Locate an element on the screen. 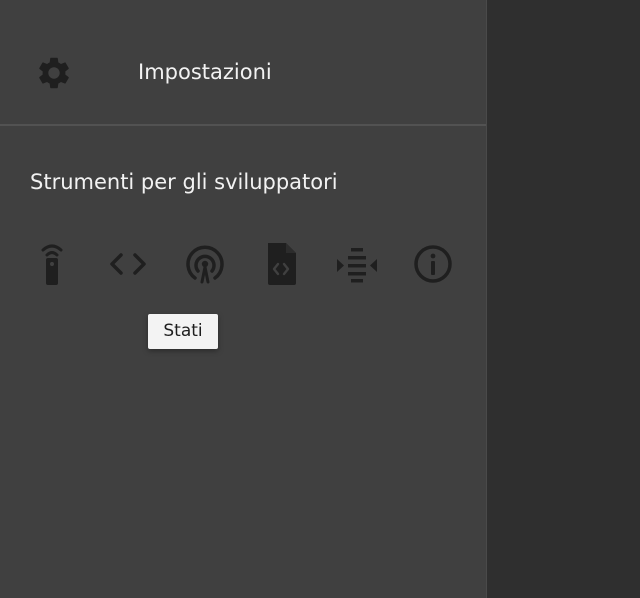  remote-icon is located at coordinates (52, 264).